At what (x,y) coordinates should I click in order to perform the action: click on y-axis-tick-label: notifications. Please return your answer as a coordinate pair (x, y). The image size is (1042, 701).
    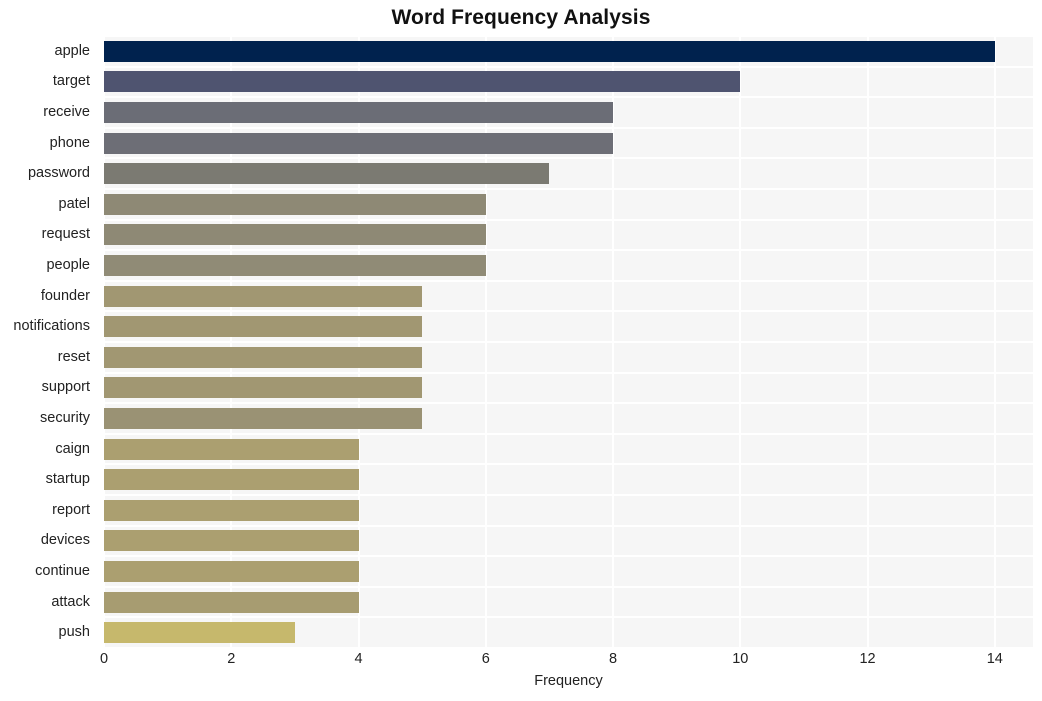
    Looking at the image, I should click on (51, 326).